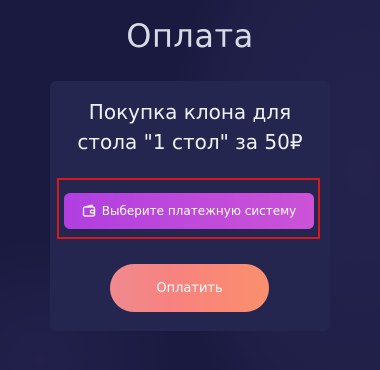  I want to click on select-payment-system-button: Выберите платежную систему, so click(189, 211).